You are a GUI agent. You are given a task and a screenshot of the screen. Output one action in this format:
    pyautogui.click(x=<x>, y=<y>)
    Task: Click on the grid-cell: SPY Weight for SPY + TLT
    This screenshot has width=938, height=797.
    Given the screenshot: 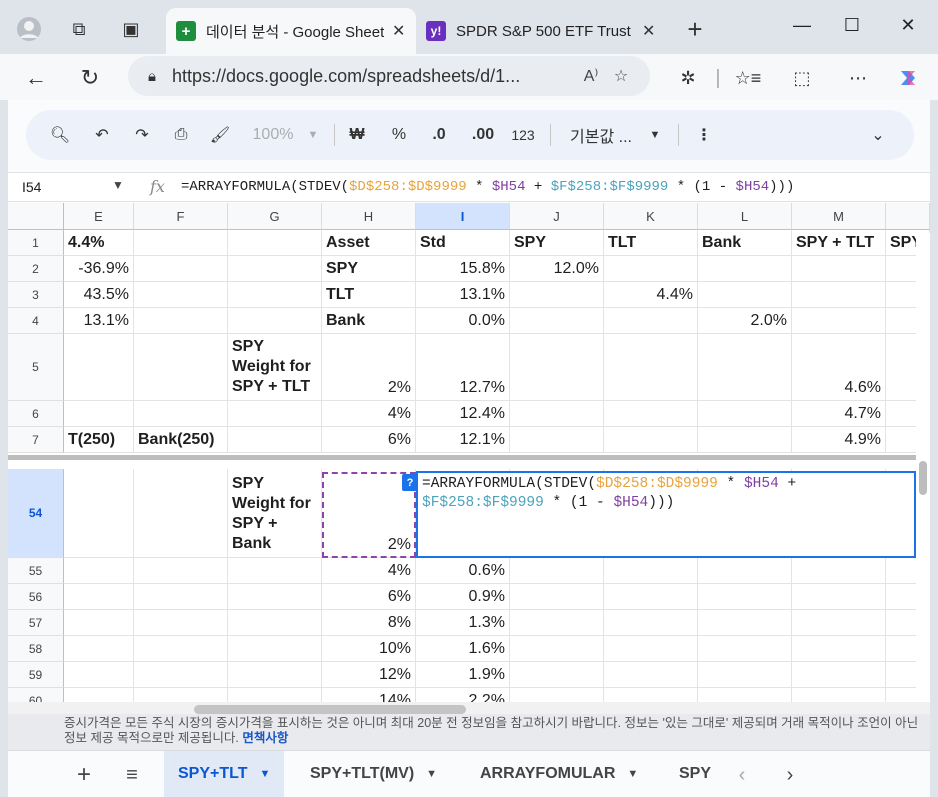 What is the action you would take?
    pyautogui.click(x=275, y=367)
    